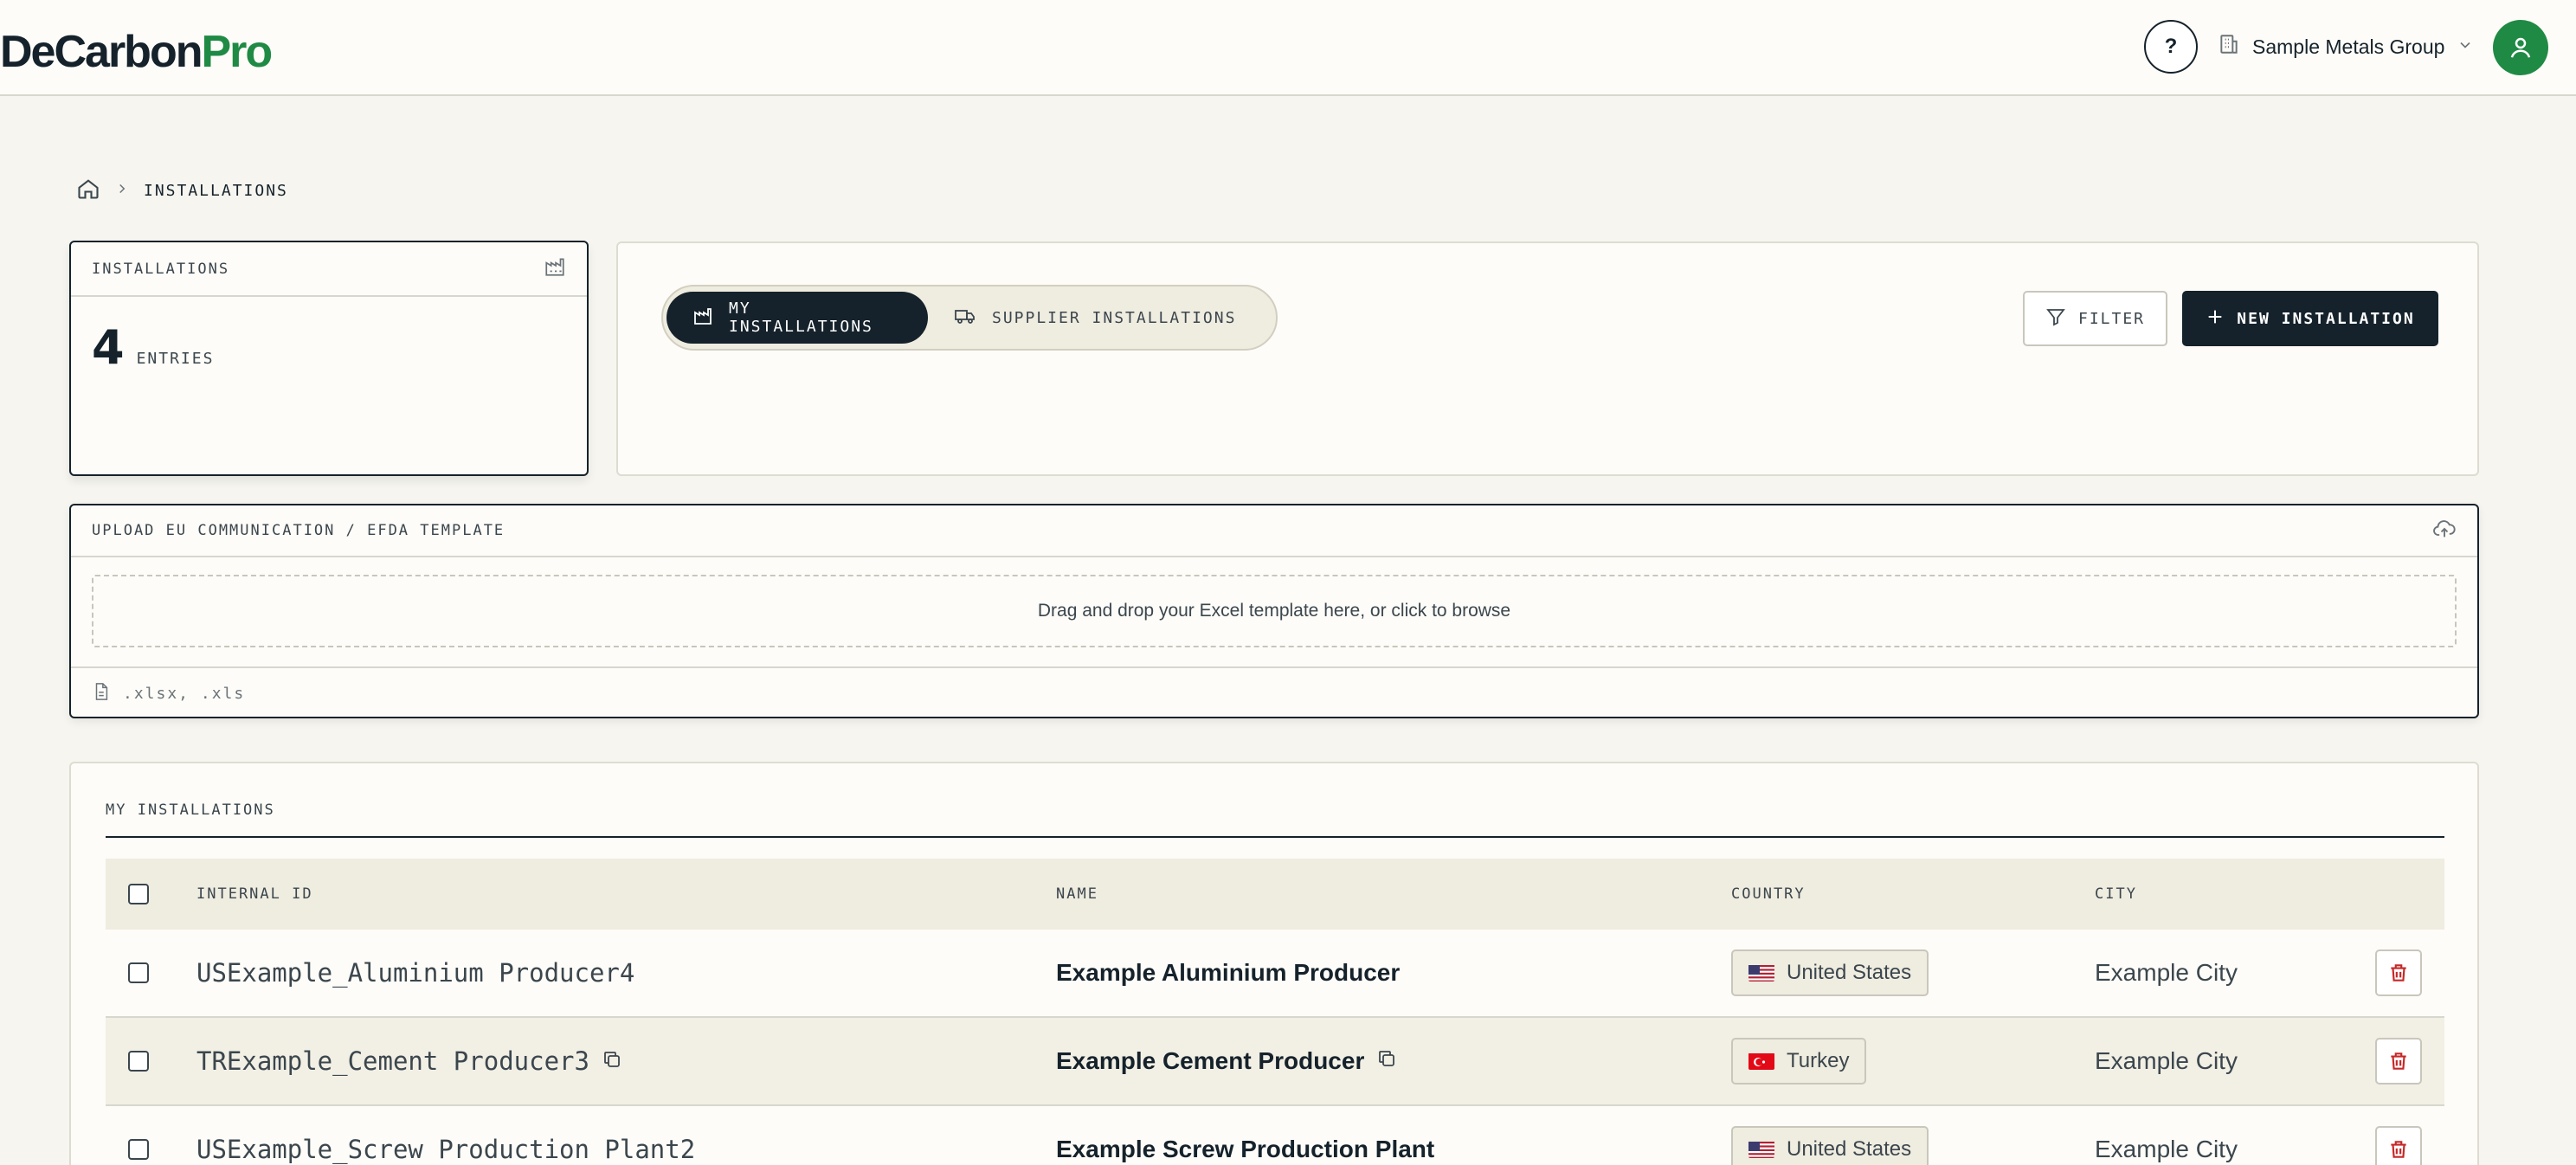  I want to click on cloud-upload-icon, so click(2444, 531).